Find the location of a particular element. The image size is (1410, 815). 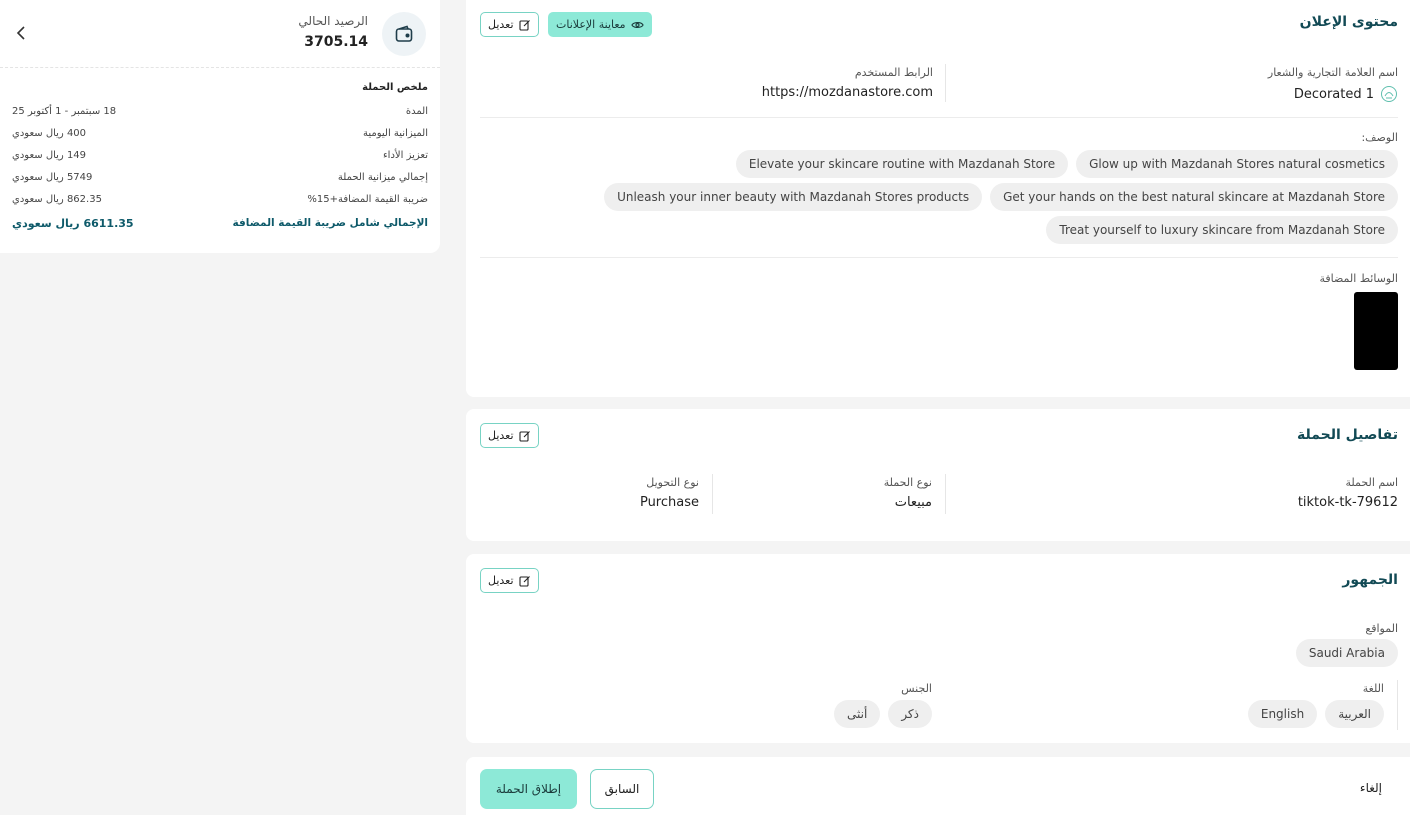

summary-row-label: الميزانية اليومية is located at coordinates (395, 133).